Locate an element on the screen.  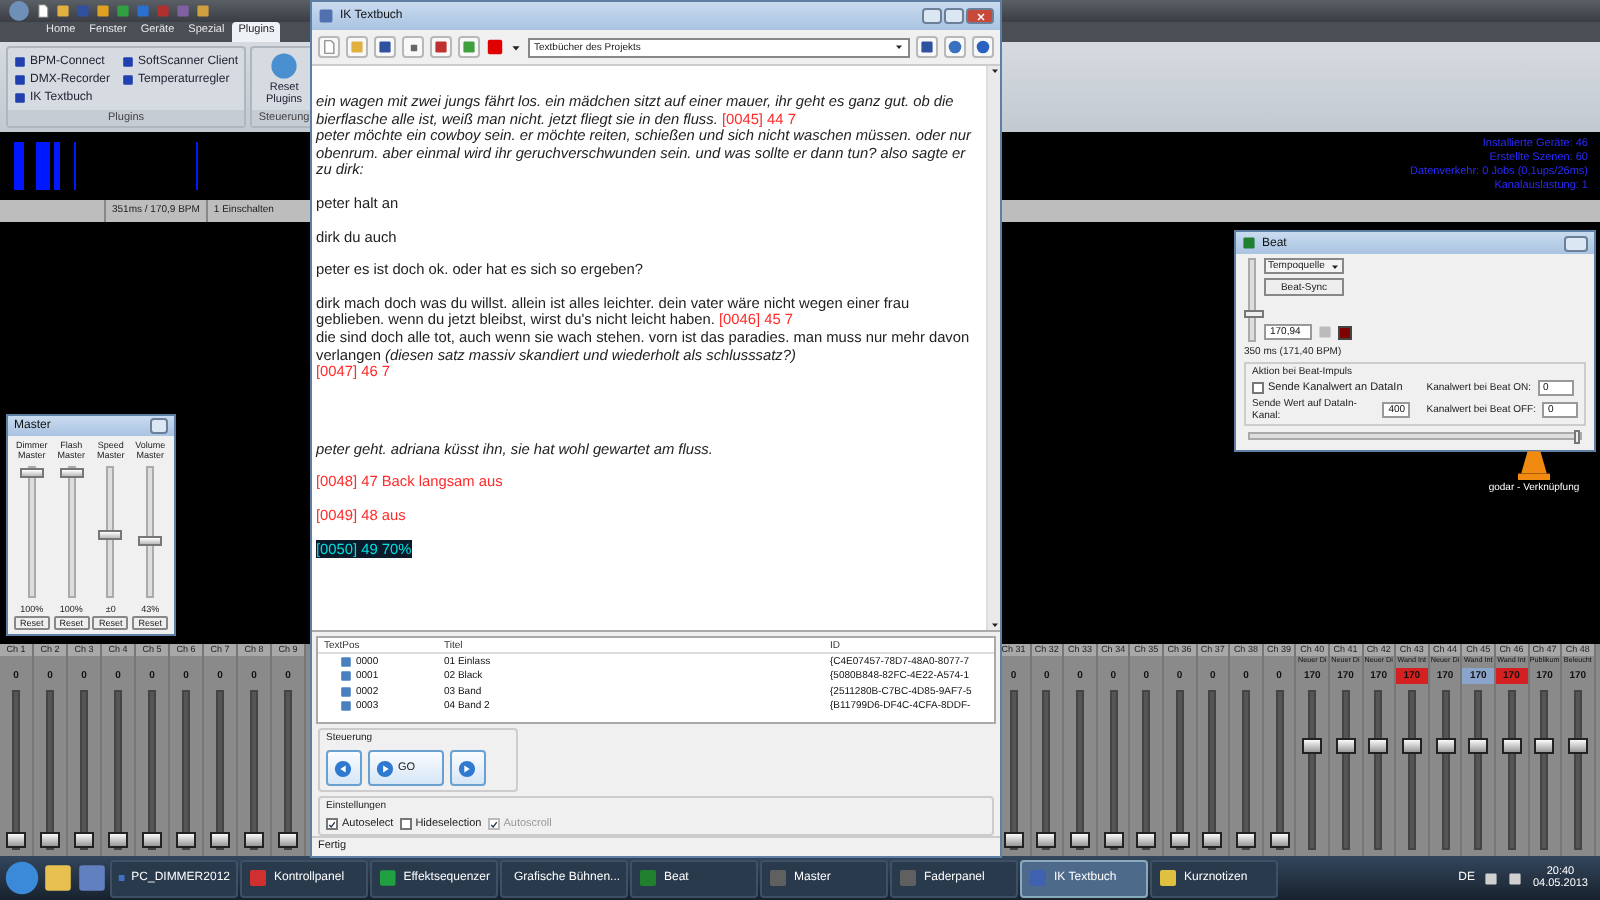
start-orb-icon is located at coordinates (22, 878).